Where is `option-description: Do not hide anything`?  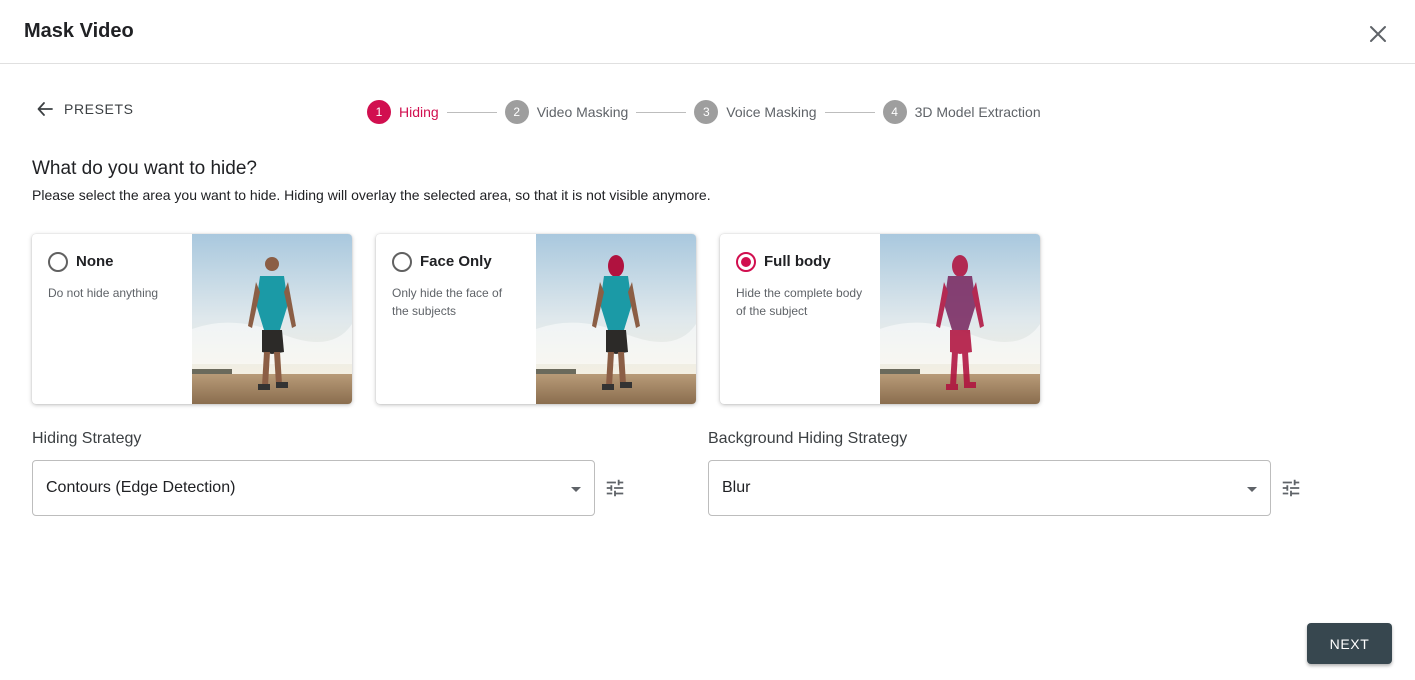 option-description: Do not hide anything is located at coordinates (103, 293).